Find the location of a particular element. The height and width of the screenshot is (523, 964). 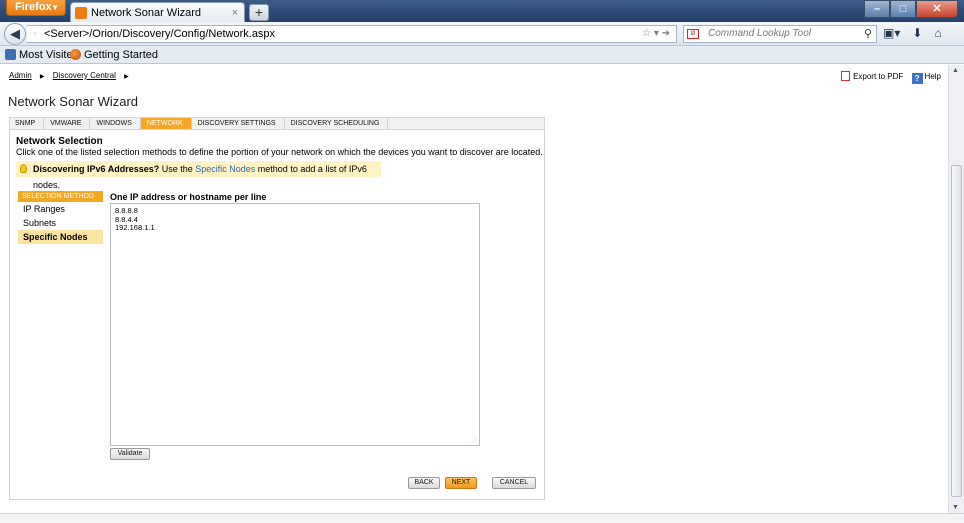

tab-title: Network Sonar Wizard is located at coordinates (146, 13).